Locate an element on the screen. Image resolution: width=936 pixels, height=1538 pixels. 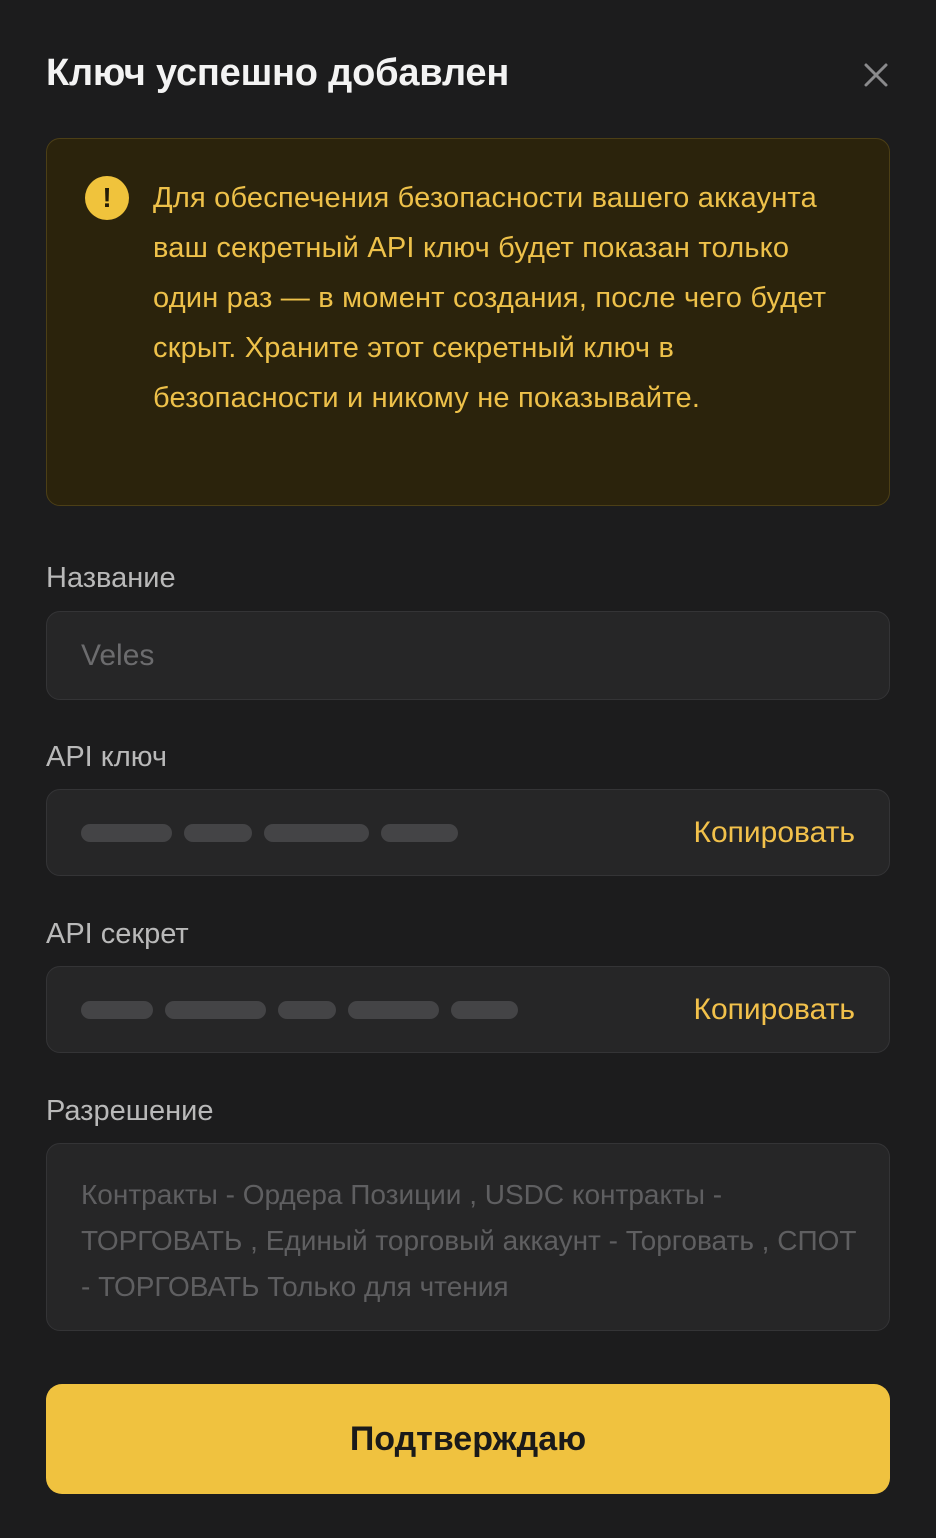
exclamation-icon: ! is located at coordinates (107, 198).